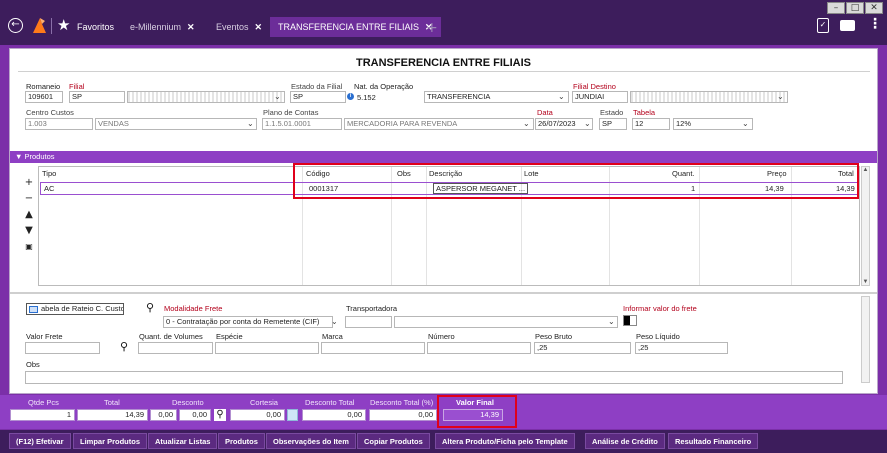 This screenshot has width=887, height=453. I want to click on scroll-up-icon: ▲, so click(865, 170).